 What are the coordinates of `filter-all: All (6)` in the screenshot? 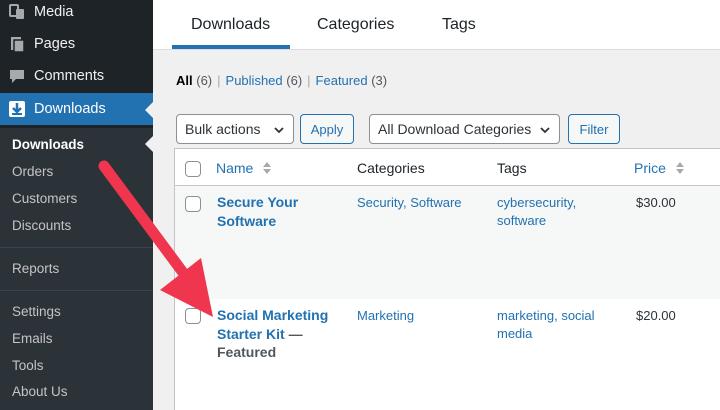 It's located at (194, 80).